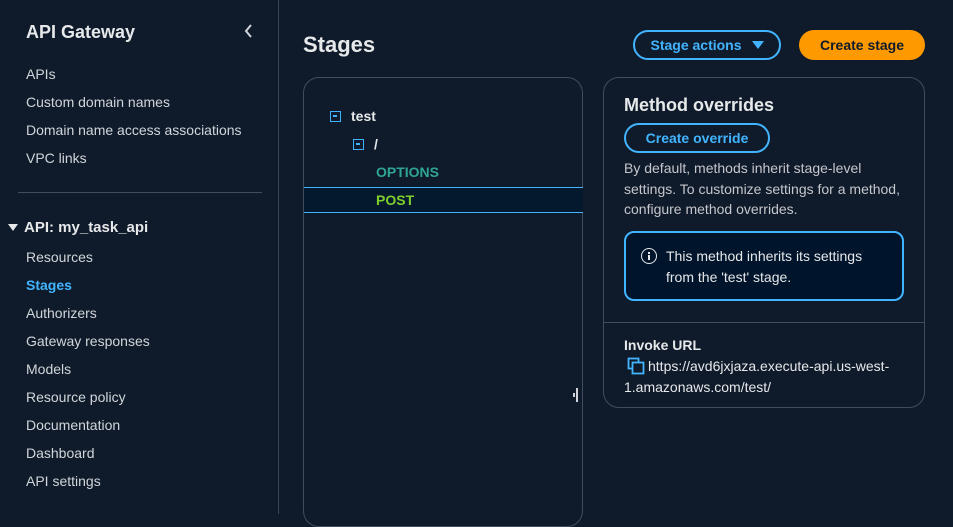  I want to click on tree-node-method-options: OPTIONS, so click(407, 172).